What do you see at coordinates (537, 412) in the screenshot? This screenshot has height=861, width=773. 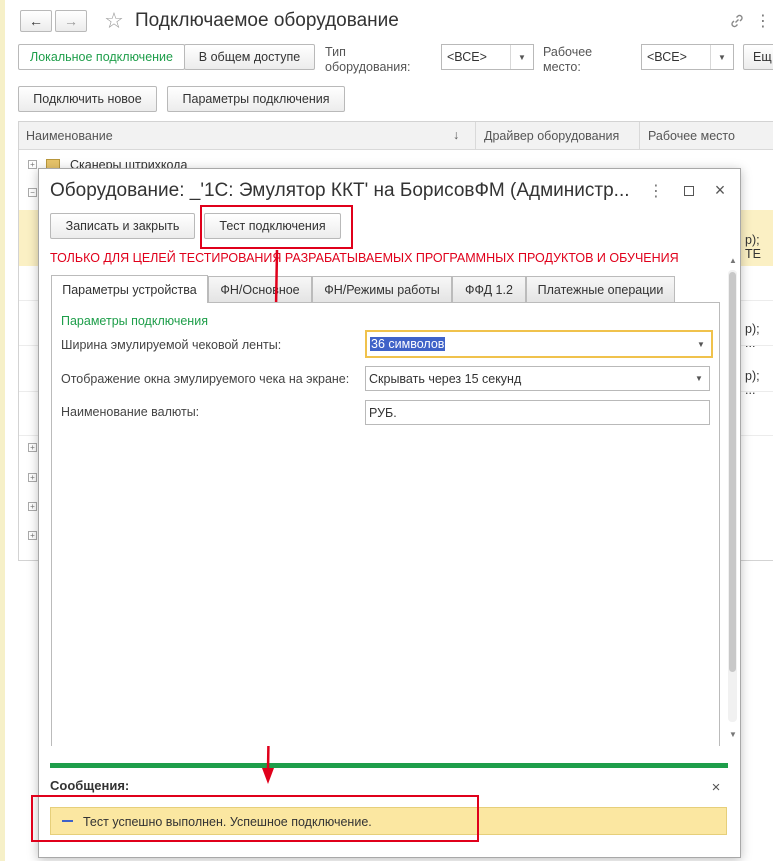 I see `currency-input: РУБ.` at bounding box center [537, 412].